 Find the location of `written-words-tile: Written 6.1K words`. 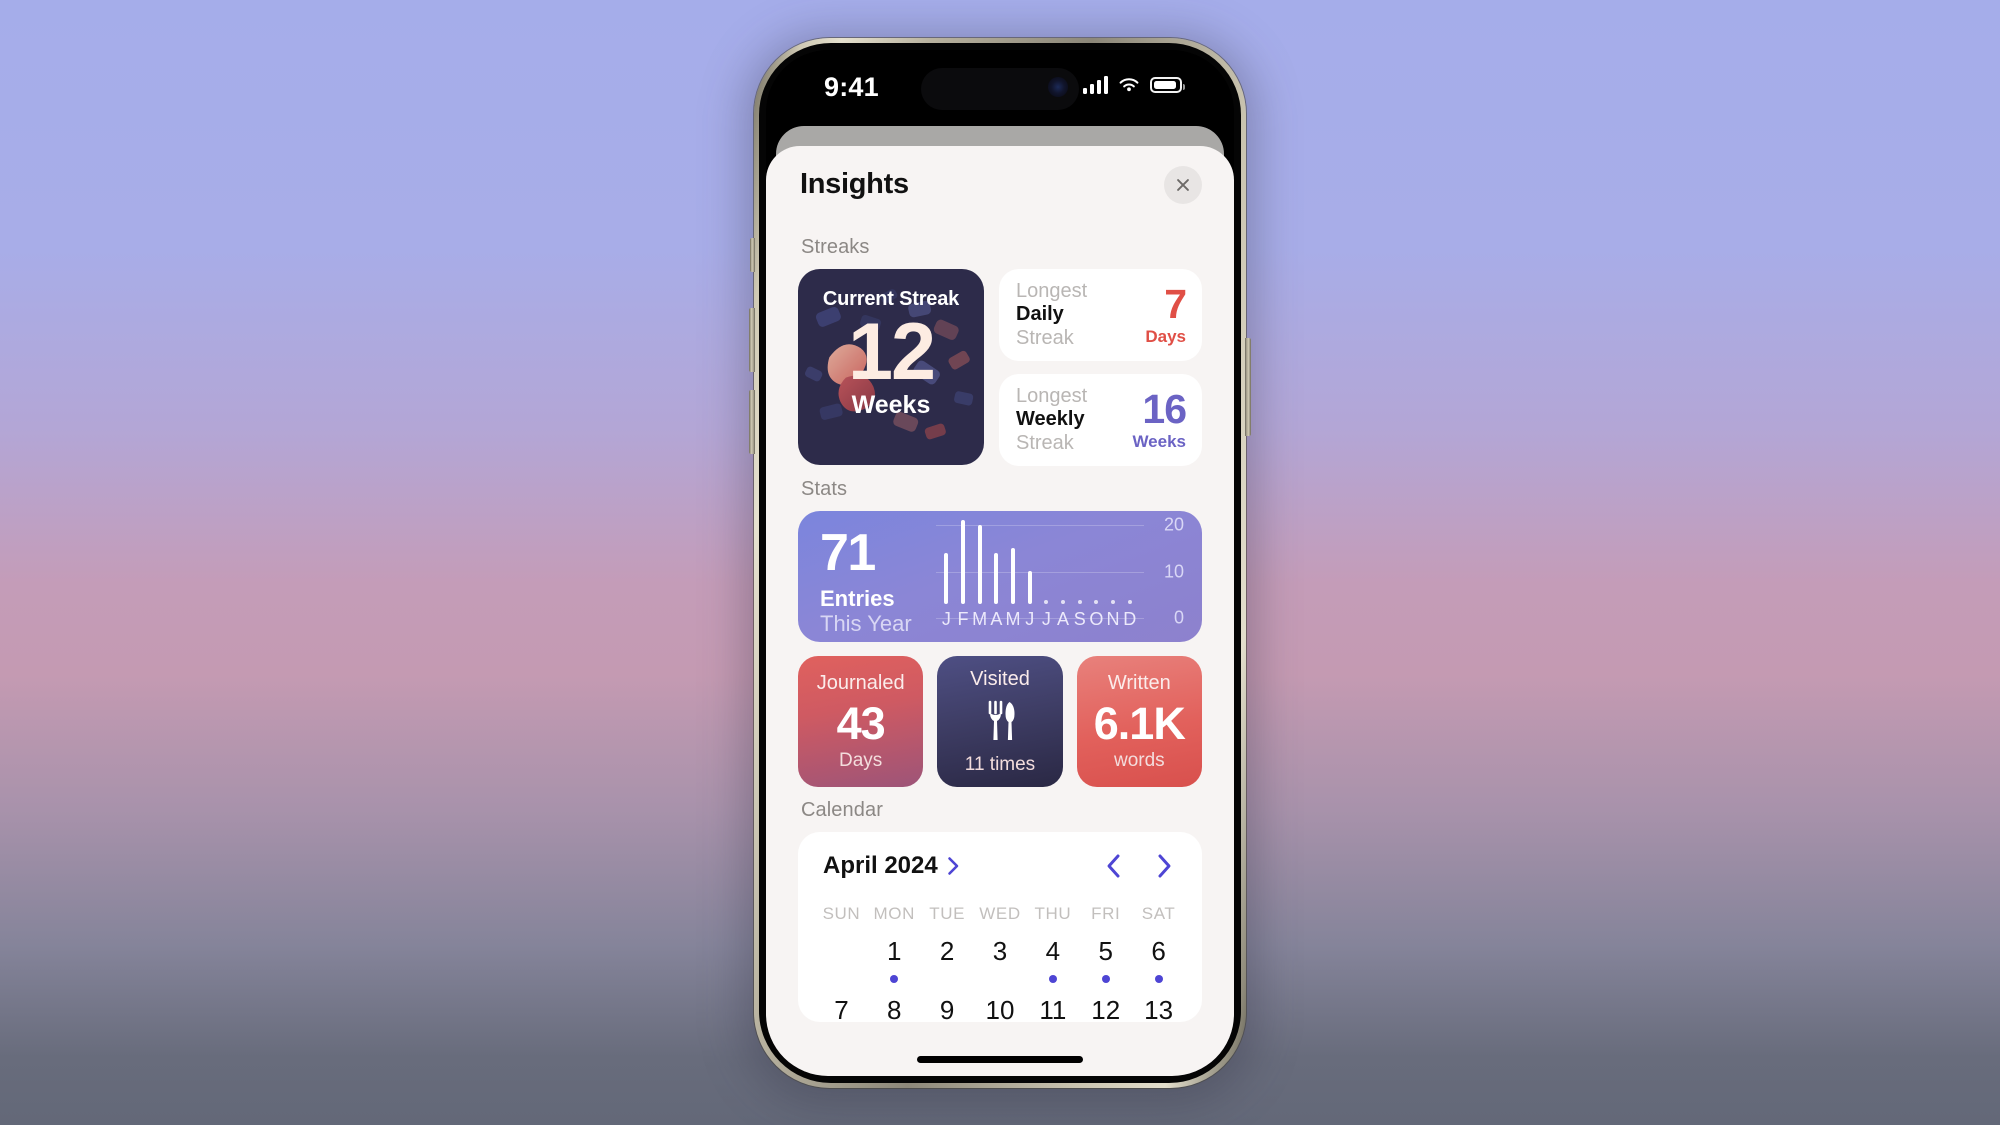

written-words-tile: Written 6.1K words is located at coordinates (1139, 721).